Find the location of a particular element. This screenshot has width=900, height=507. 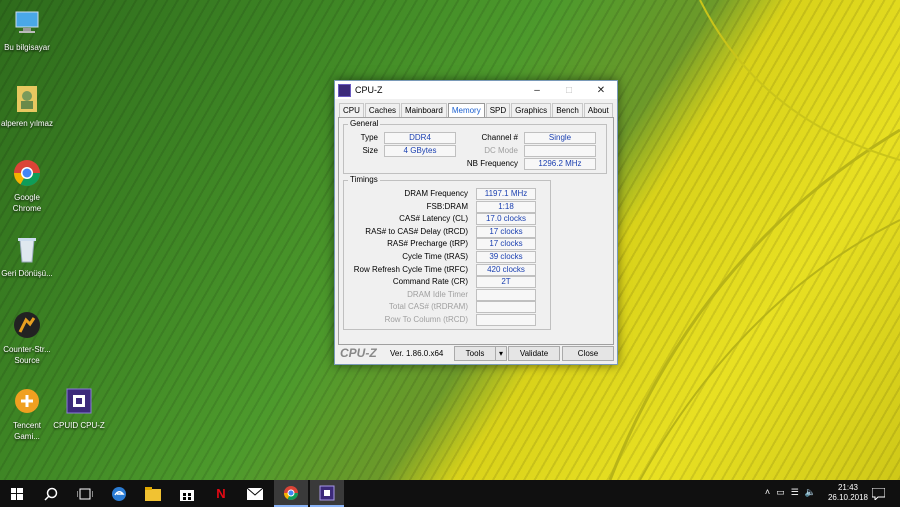

desktop-icon-this-pc: Bu bilgisayar is located at coordinates (27, 30).